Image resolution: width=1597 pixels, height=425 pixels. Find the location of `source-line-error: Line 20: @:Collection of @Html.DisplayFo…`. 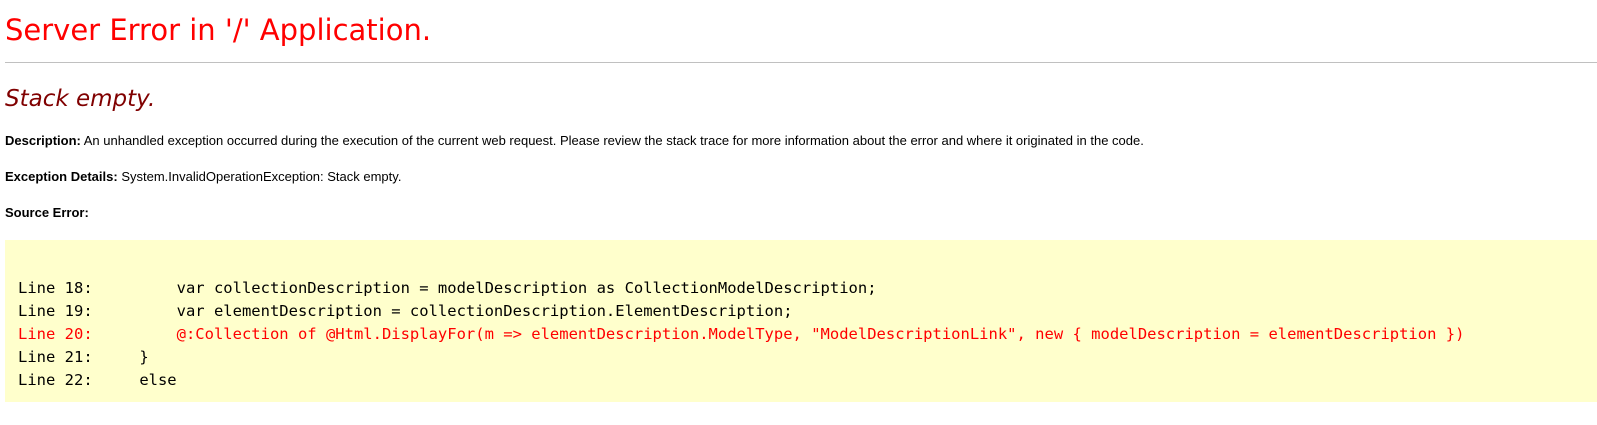

source-line-error: Line 20: @:Collection of @Html.DisplayFo… is located at coordinates (741, 334).